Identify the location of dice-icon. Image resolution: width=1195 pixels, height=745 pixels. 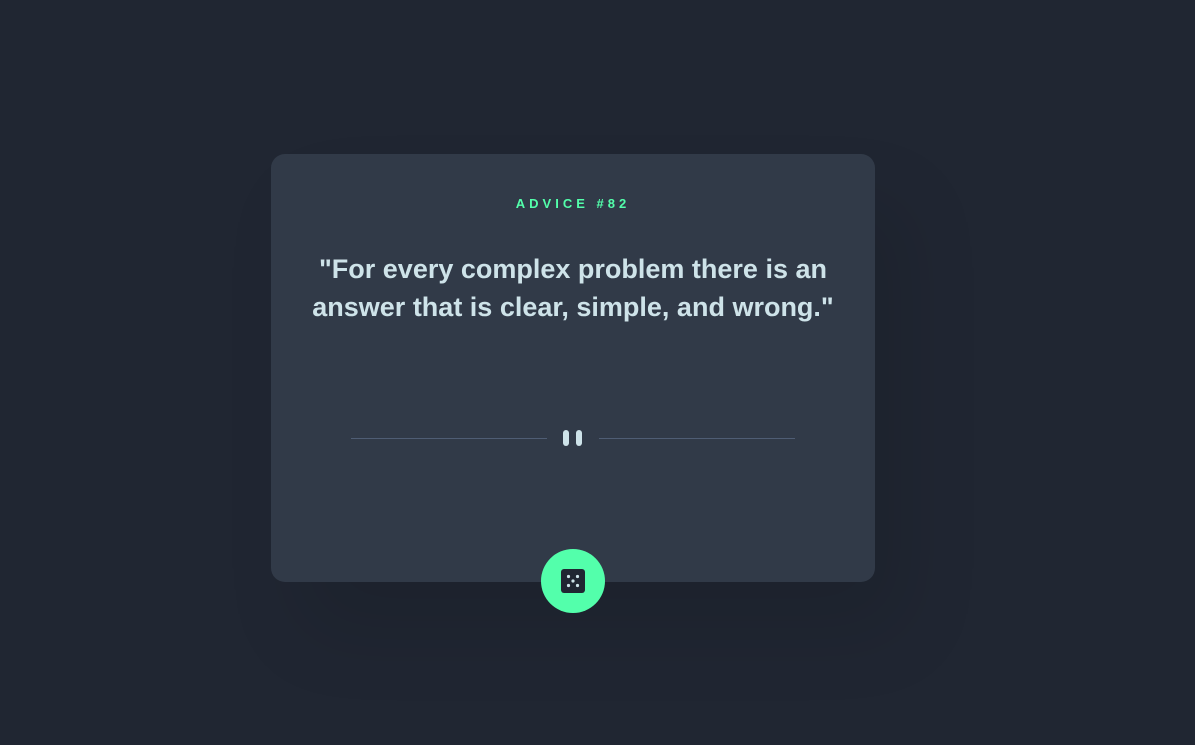
(573, 581).